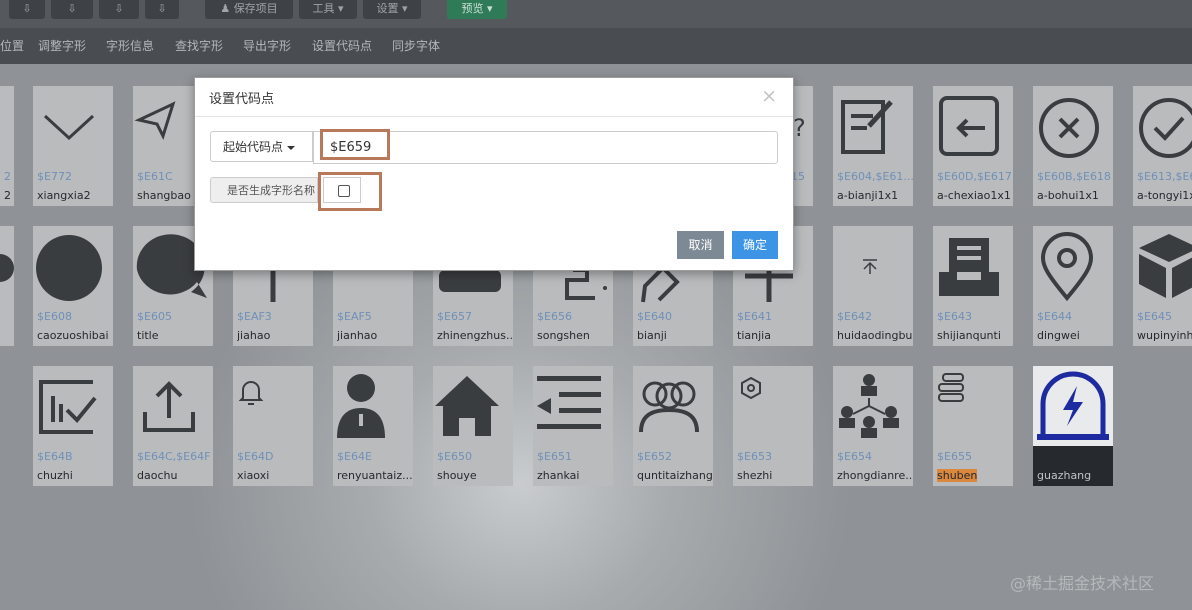  Describe the element at coordinates (969, 267) in the screenshot. I see `inbox-icon` at that location.